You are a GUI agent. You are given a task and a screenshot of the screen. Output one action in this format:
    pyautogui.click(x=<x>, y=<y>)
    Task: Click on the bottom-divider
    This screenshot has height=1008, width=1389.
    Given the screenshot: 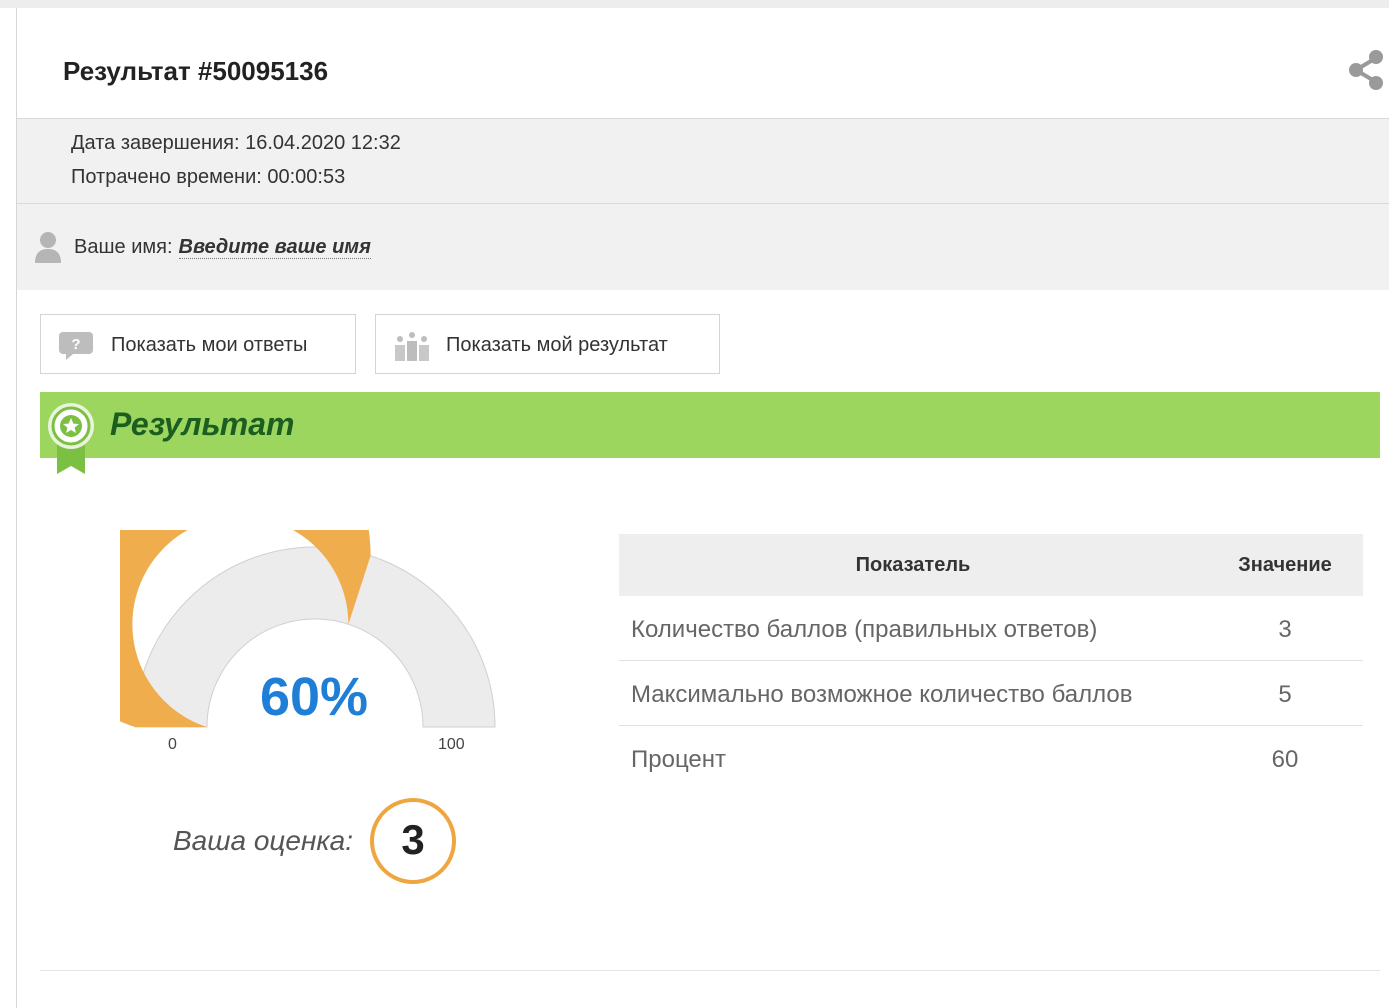 What is the action you would take?
    pyautogui.click(x=710, y=970)
    